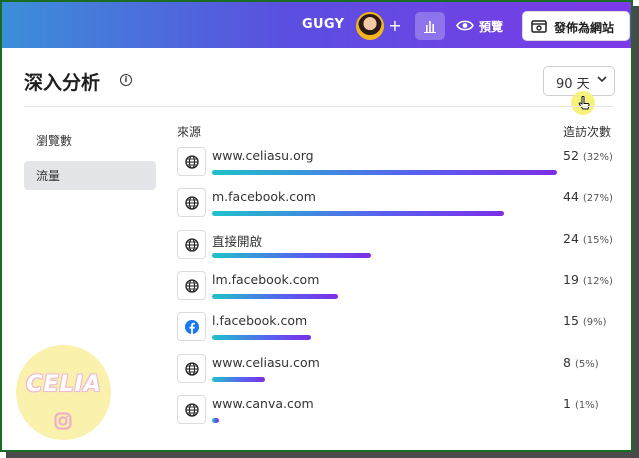 The height and width of the screenshot is (458, 639). Describe the element at coordinates (584, 103) in the screenshot. I see `pointer-hand-icon` at that location.